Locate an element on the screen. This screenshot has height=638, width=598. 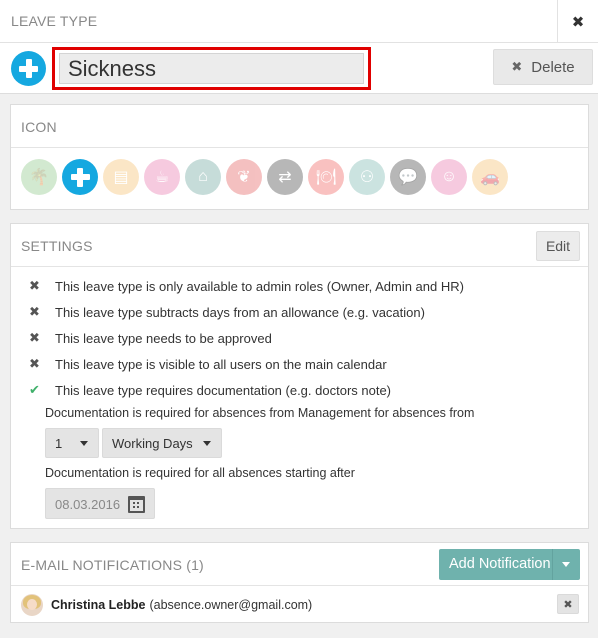
name-row: Sickness ✖ Delete is located at coordinates (299, 68).